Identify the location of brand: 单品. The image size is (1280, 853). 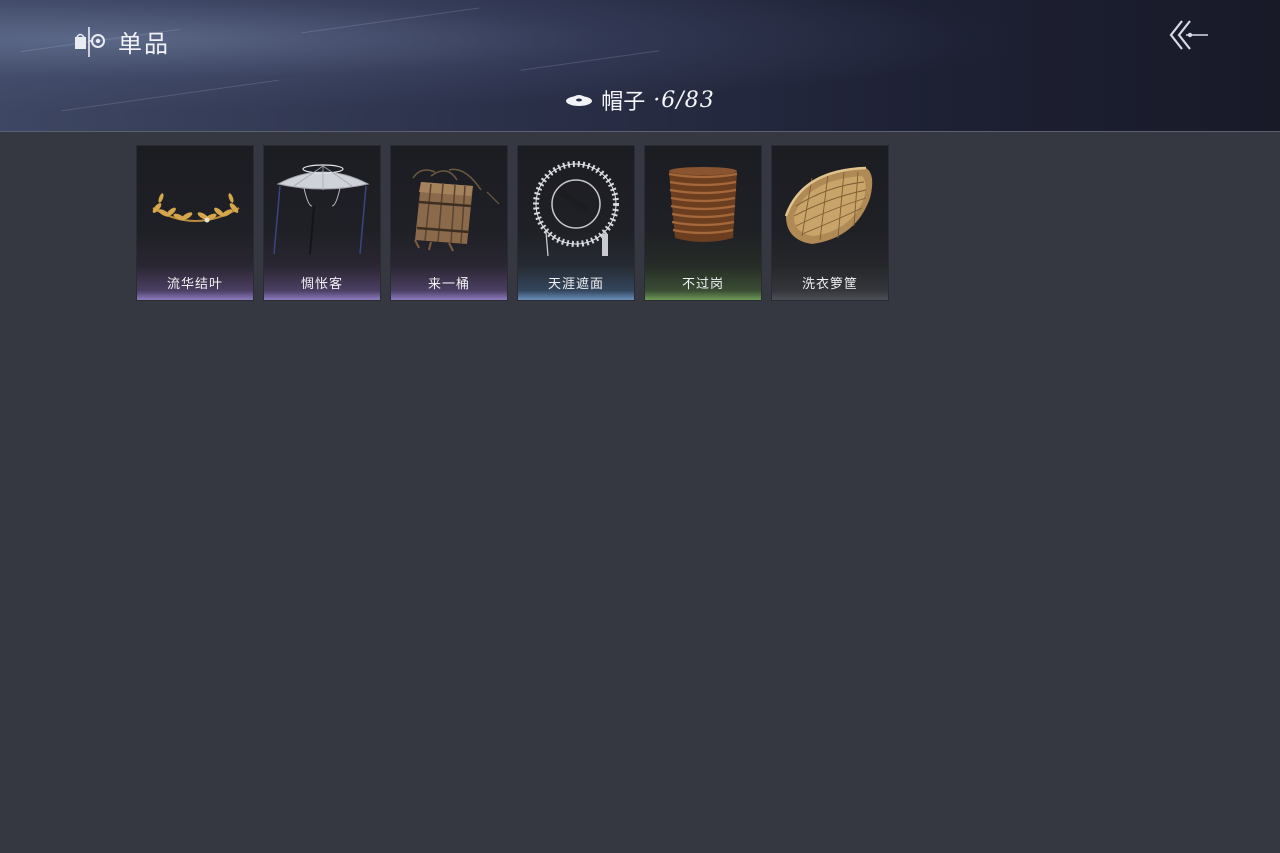
(122, 41).